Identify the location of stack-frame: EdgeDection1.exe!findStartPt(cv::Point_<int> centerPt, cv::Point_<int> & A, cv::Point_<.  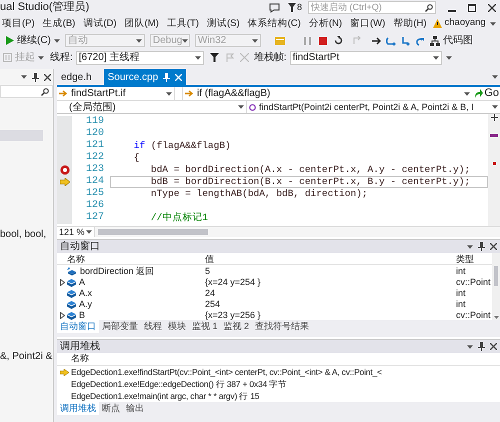
(226, 372).